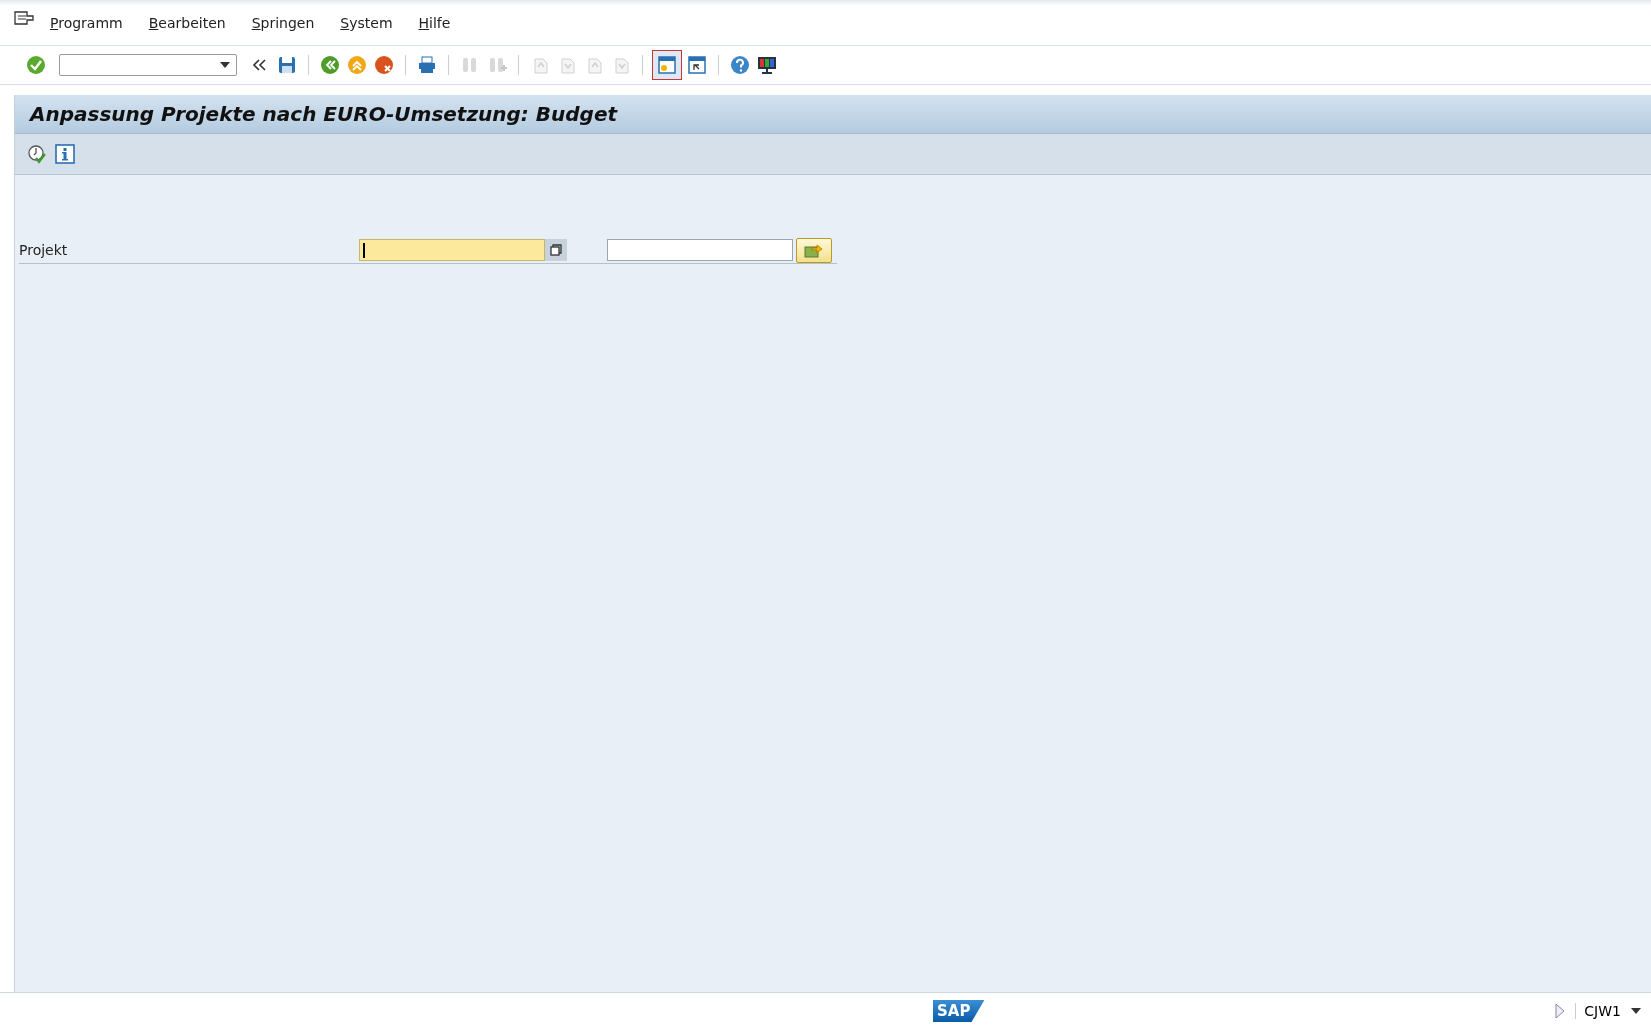  What do you see at coordinates (434, 22) in the screenshot?
I see `menu-item: Hilfe` at bounding box center [434, 22].